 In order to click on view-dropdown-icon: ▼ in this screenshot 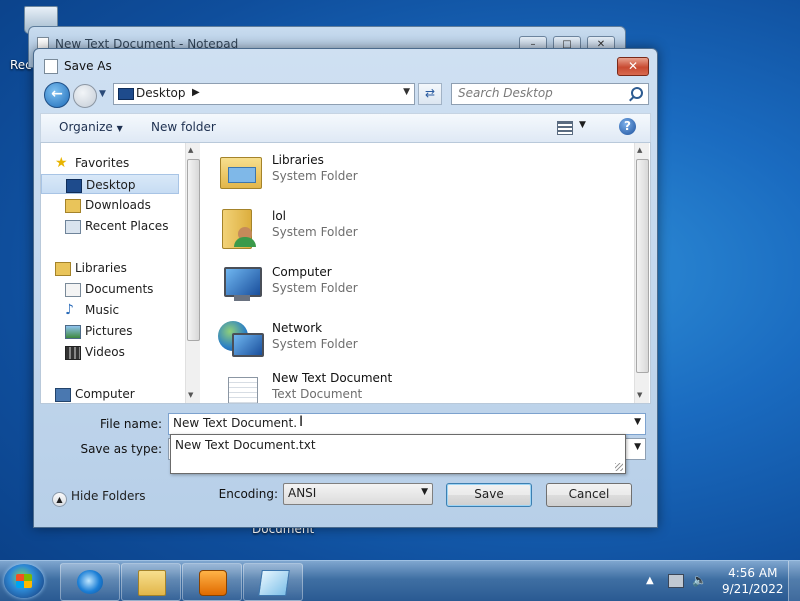, I will do `click(582, 125)`.